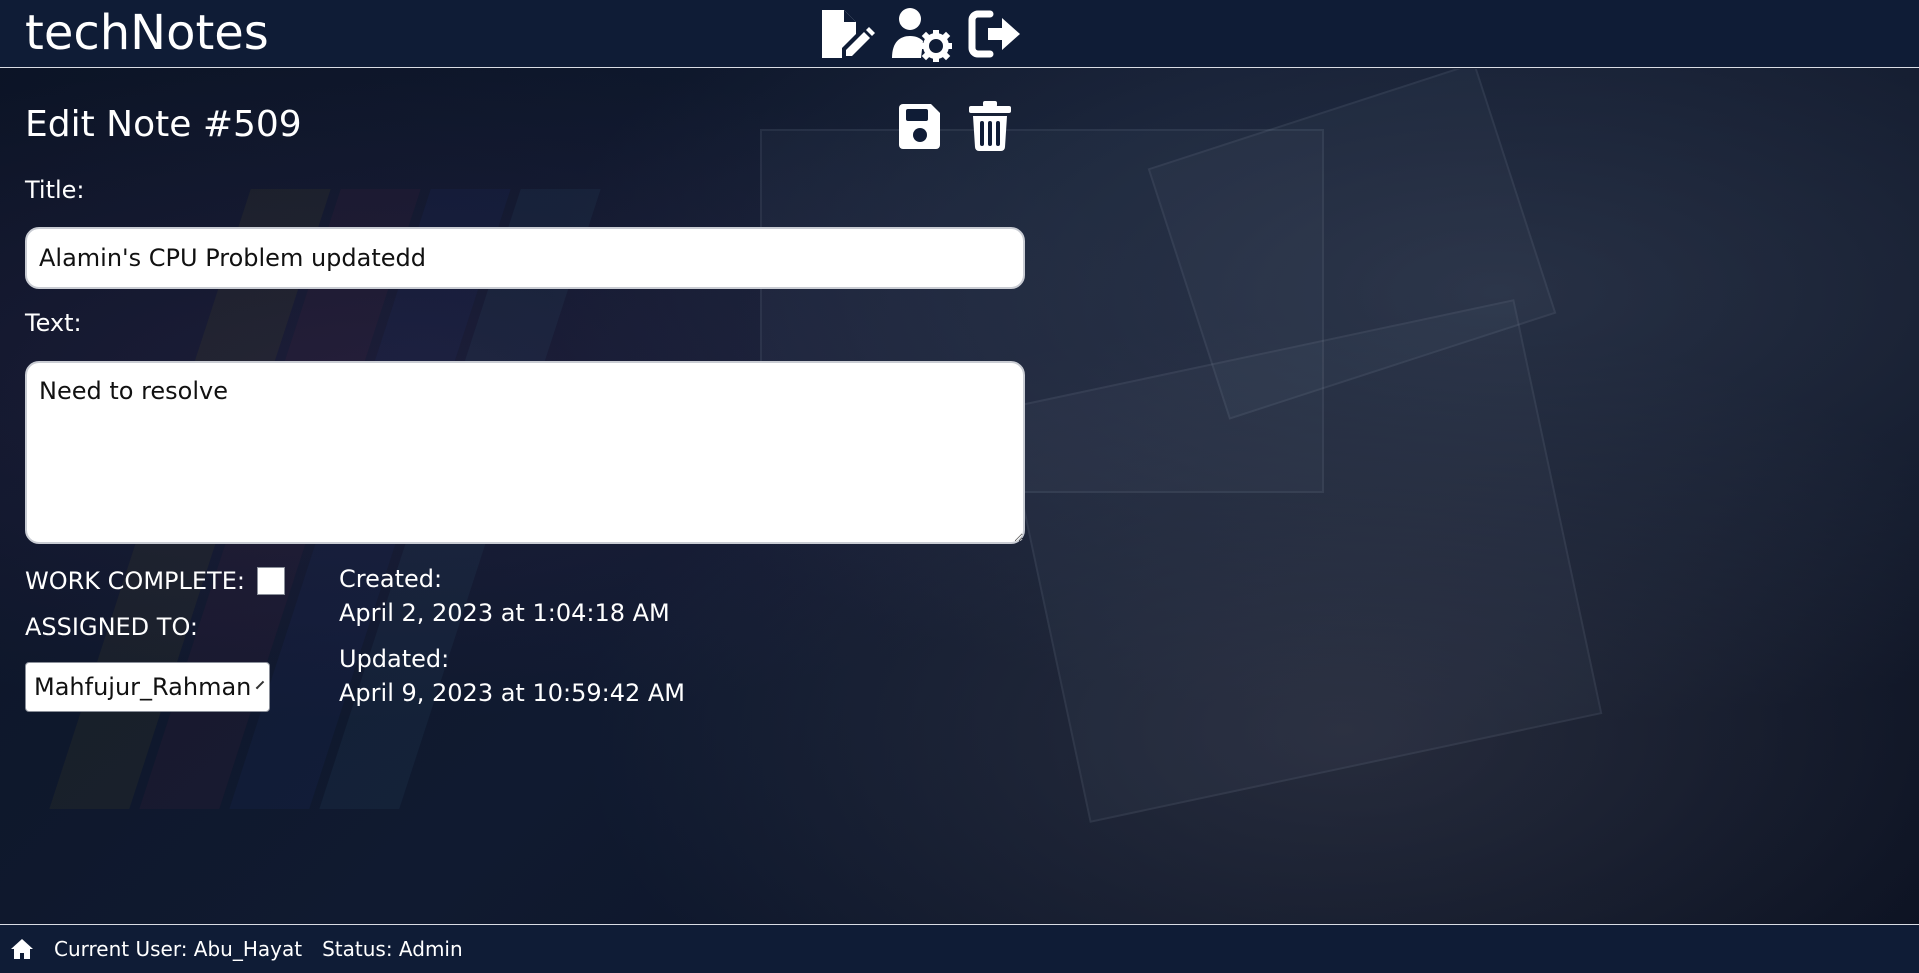 This screenshot has height=973, width=1919. I want to click on assigned-to-select: Mahfujur_Rahman, so click(147, 687).